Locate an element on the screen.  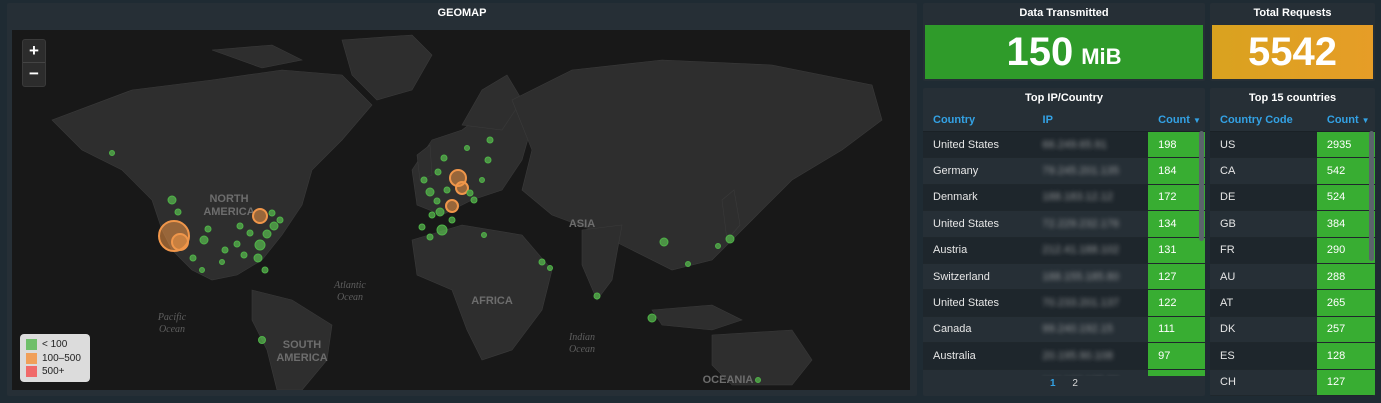
country-cell: Switzerland is located at coordinates (978, 277).